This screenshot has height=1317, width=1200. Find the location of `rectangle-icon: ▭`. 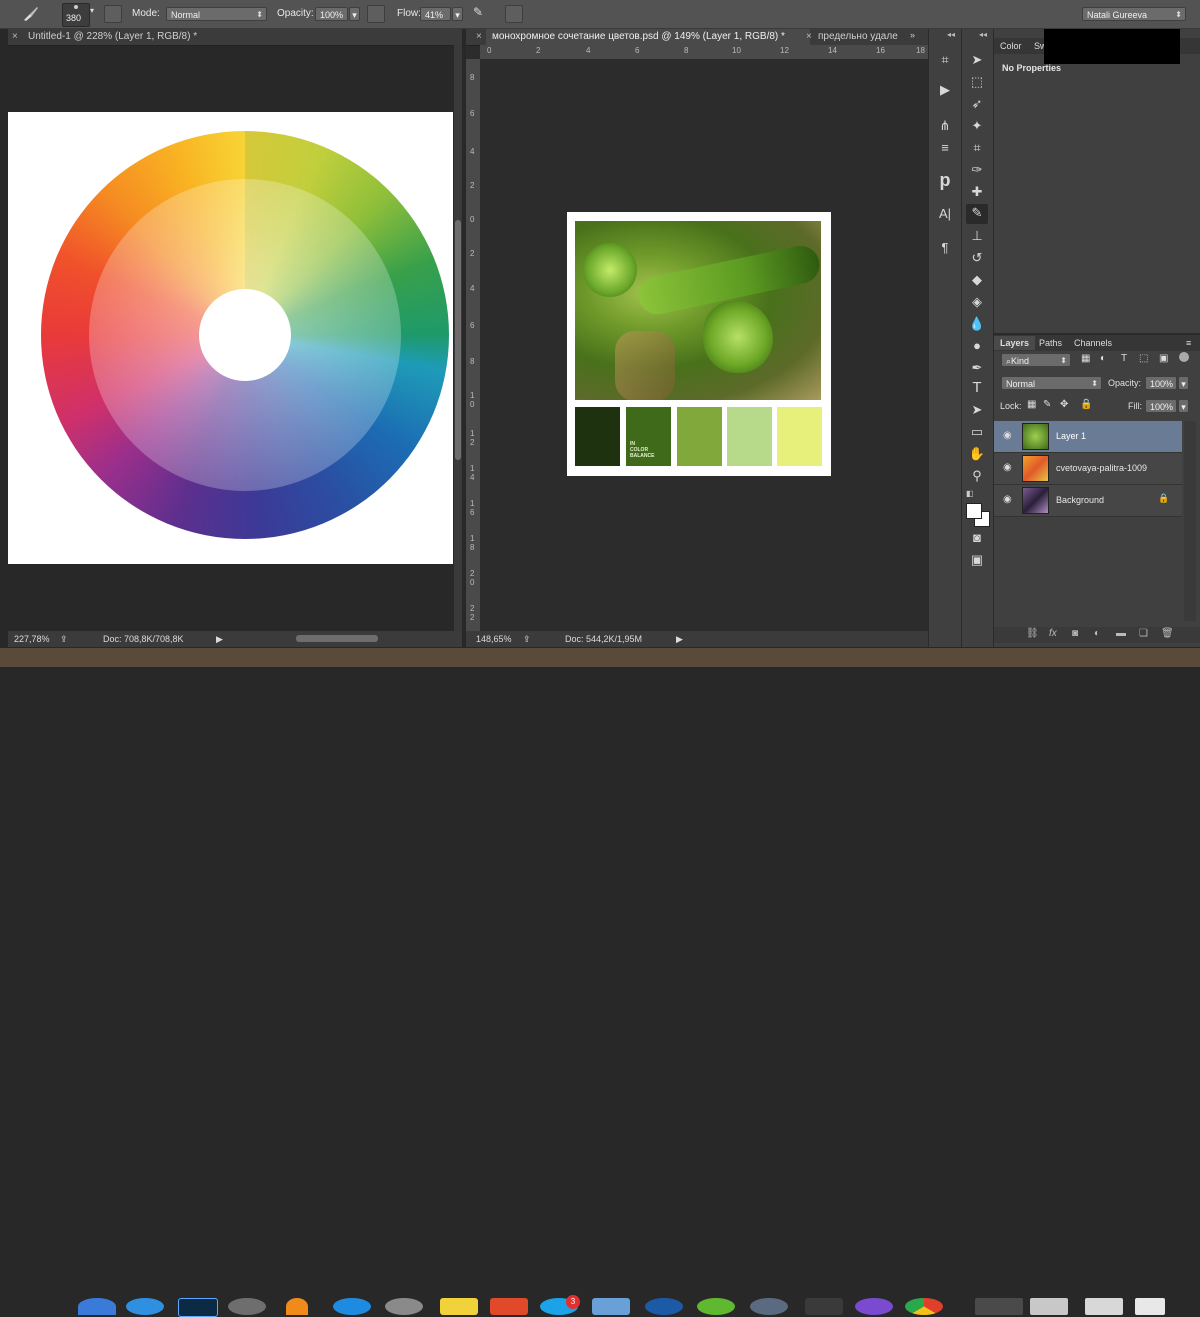

rectangle-icon: ▭ is located at coordinates (977, 432).